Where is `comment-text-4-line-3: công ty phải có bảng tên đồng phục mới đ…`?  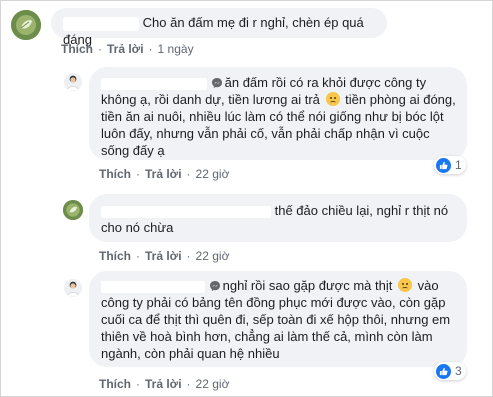 comment-text-4-line-3: công ty phải có bảng tên đồng phục mới đ… is located at coordinates (273, 302).